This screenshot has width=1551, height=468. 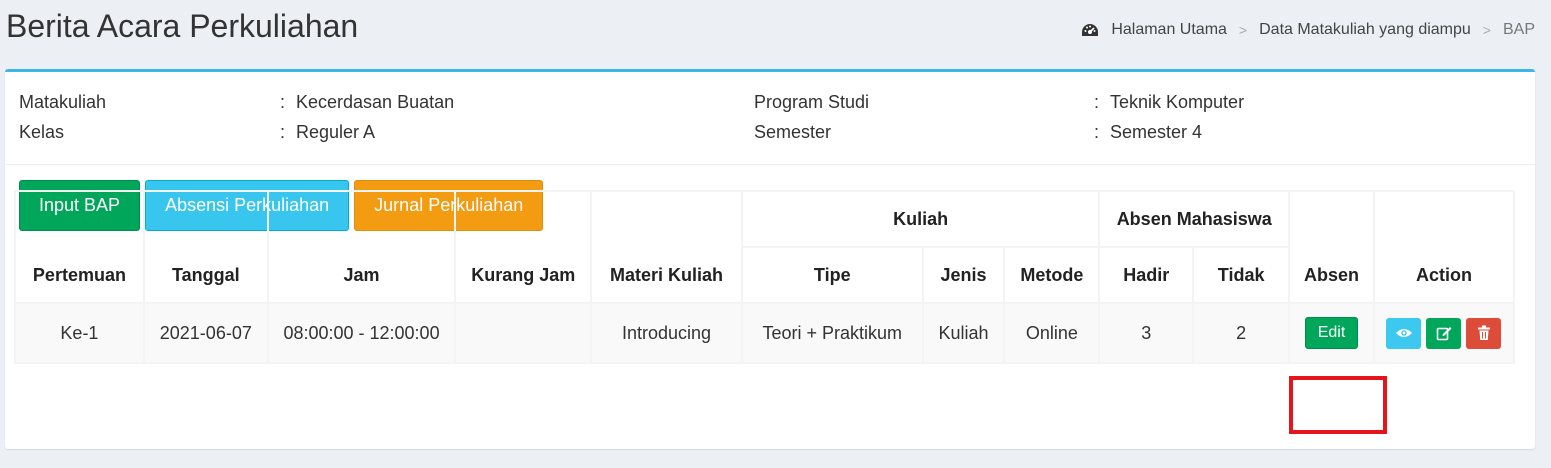 What do you see at coordinates (666, 333) in the screenshot?
I see `cell-materi: Introducing` at bounding box center [666, 333].